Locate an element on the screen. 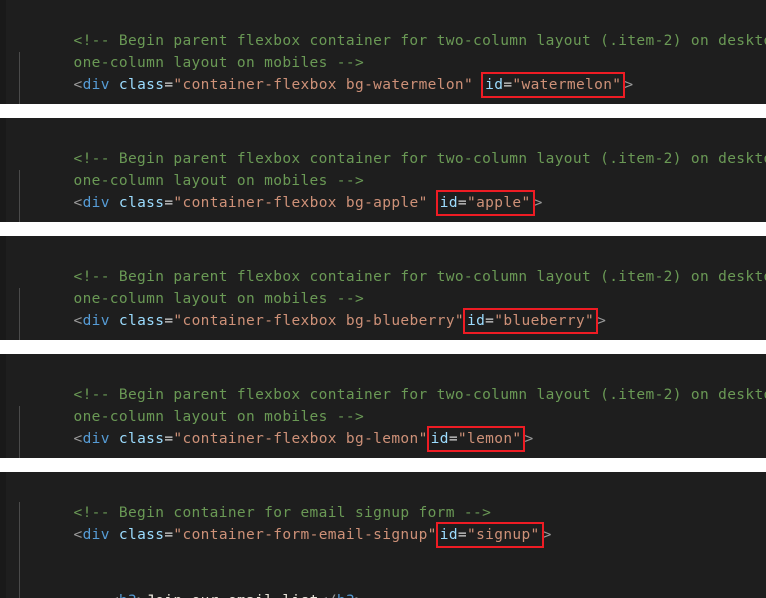 The image size is (766, 598). h3-heading-text: Join our email list is located at coordinates (232, 595).